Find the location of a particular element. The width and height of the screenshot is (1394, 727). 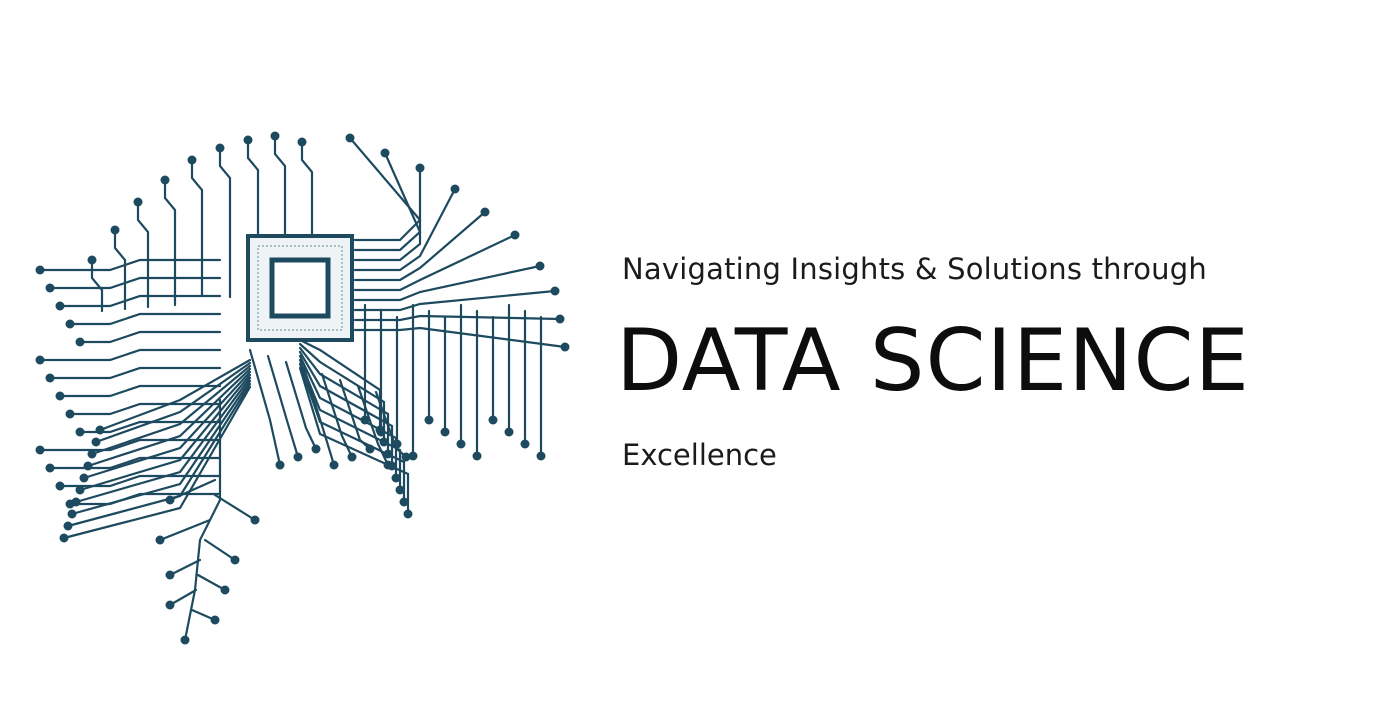

chip-icon is located at coordinates (300, 288).